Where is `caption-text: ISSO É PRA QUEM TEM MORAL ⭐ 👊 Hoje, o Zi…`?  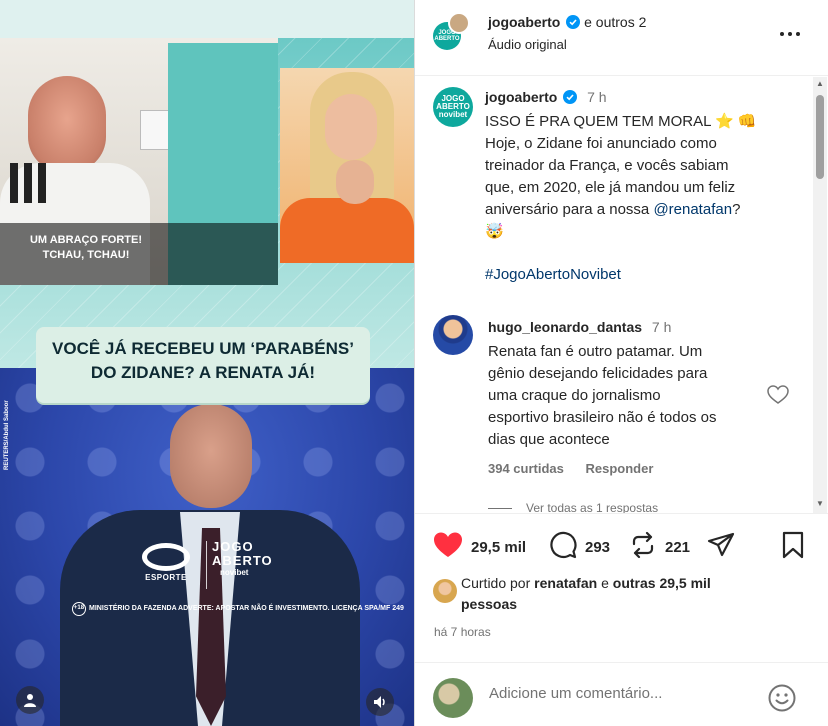
caption-text: ISSO É PRA QUEM TEM MORAL ⭐ 👊 Hoje, o Zi… is located at coordinates (643, 177).